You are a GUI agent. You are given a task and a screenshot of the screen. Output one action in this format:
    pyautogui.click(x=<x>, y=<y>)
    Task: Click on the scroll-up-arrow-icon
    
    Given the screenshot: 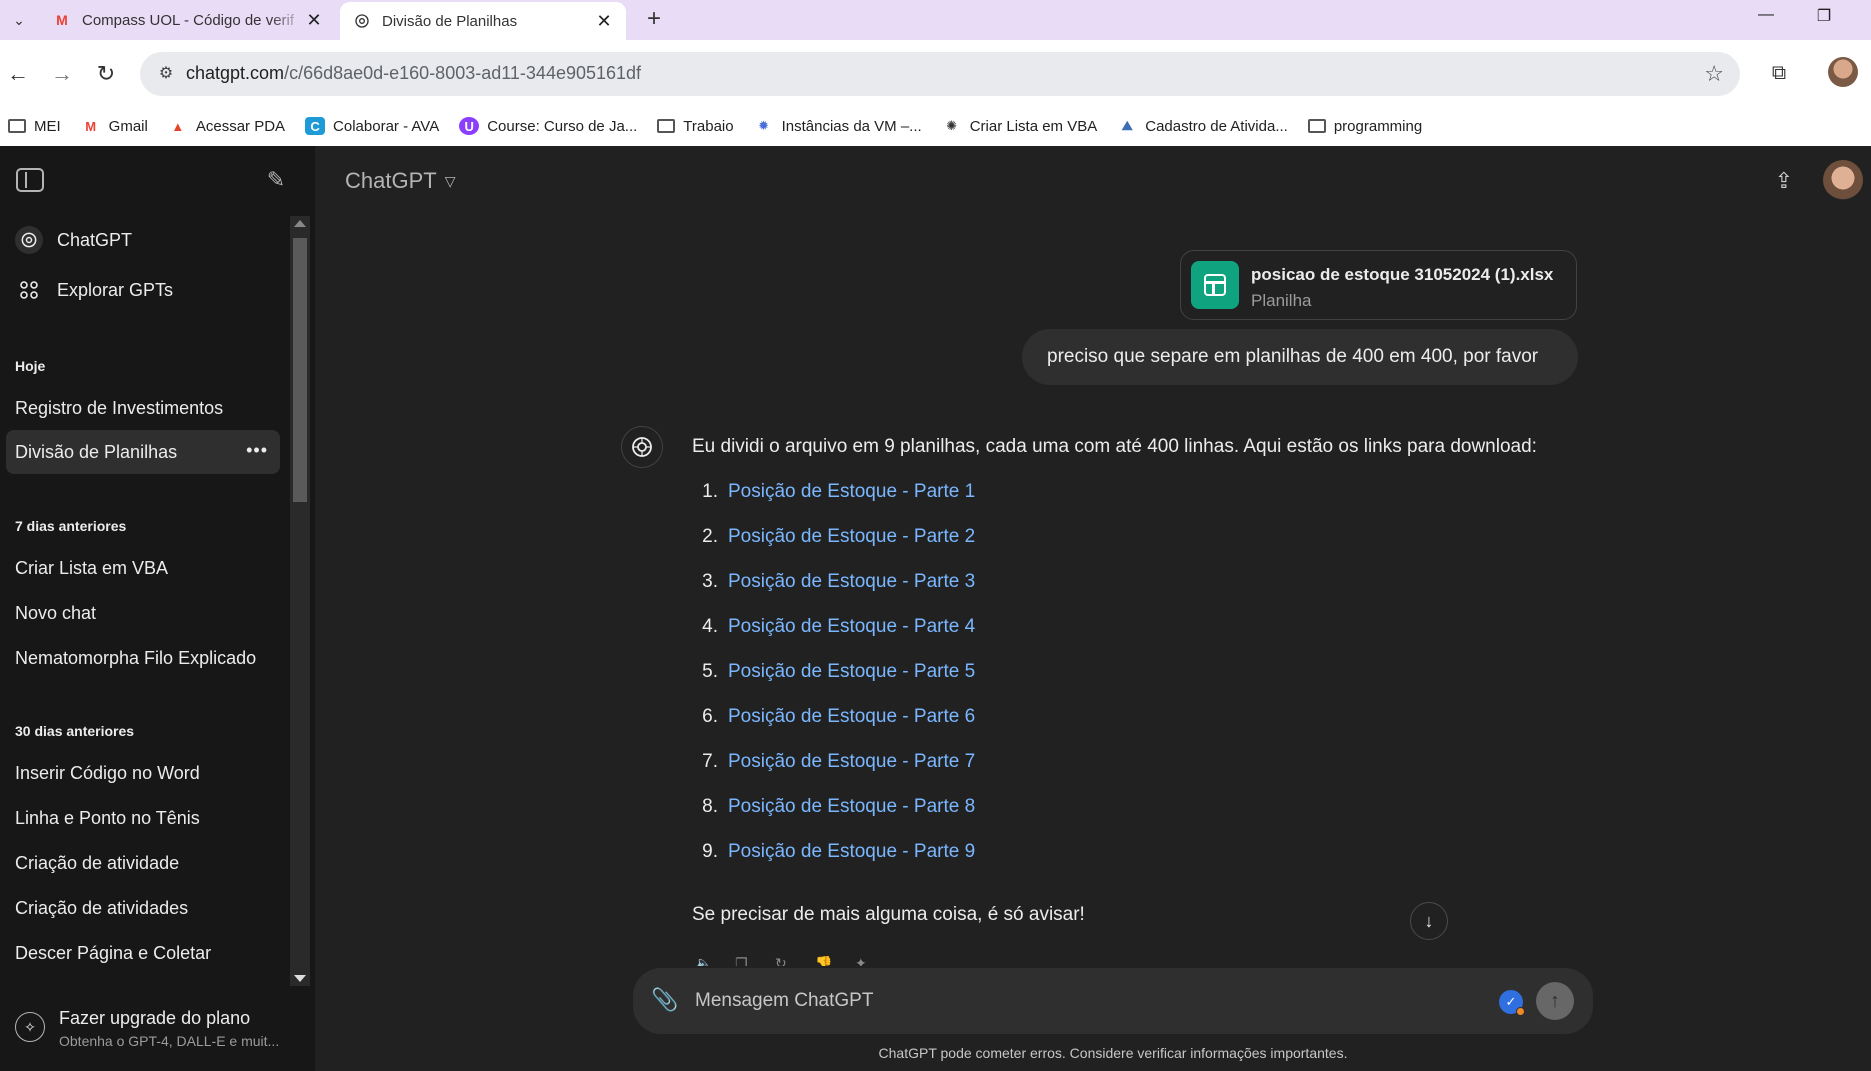 What is the action you would take?
    pyautogui.click(x=300, y=223)
    